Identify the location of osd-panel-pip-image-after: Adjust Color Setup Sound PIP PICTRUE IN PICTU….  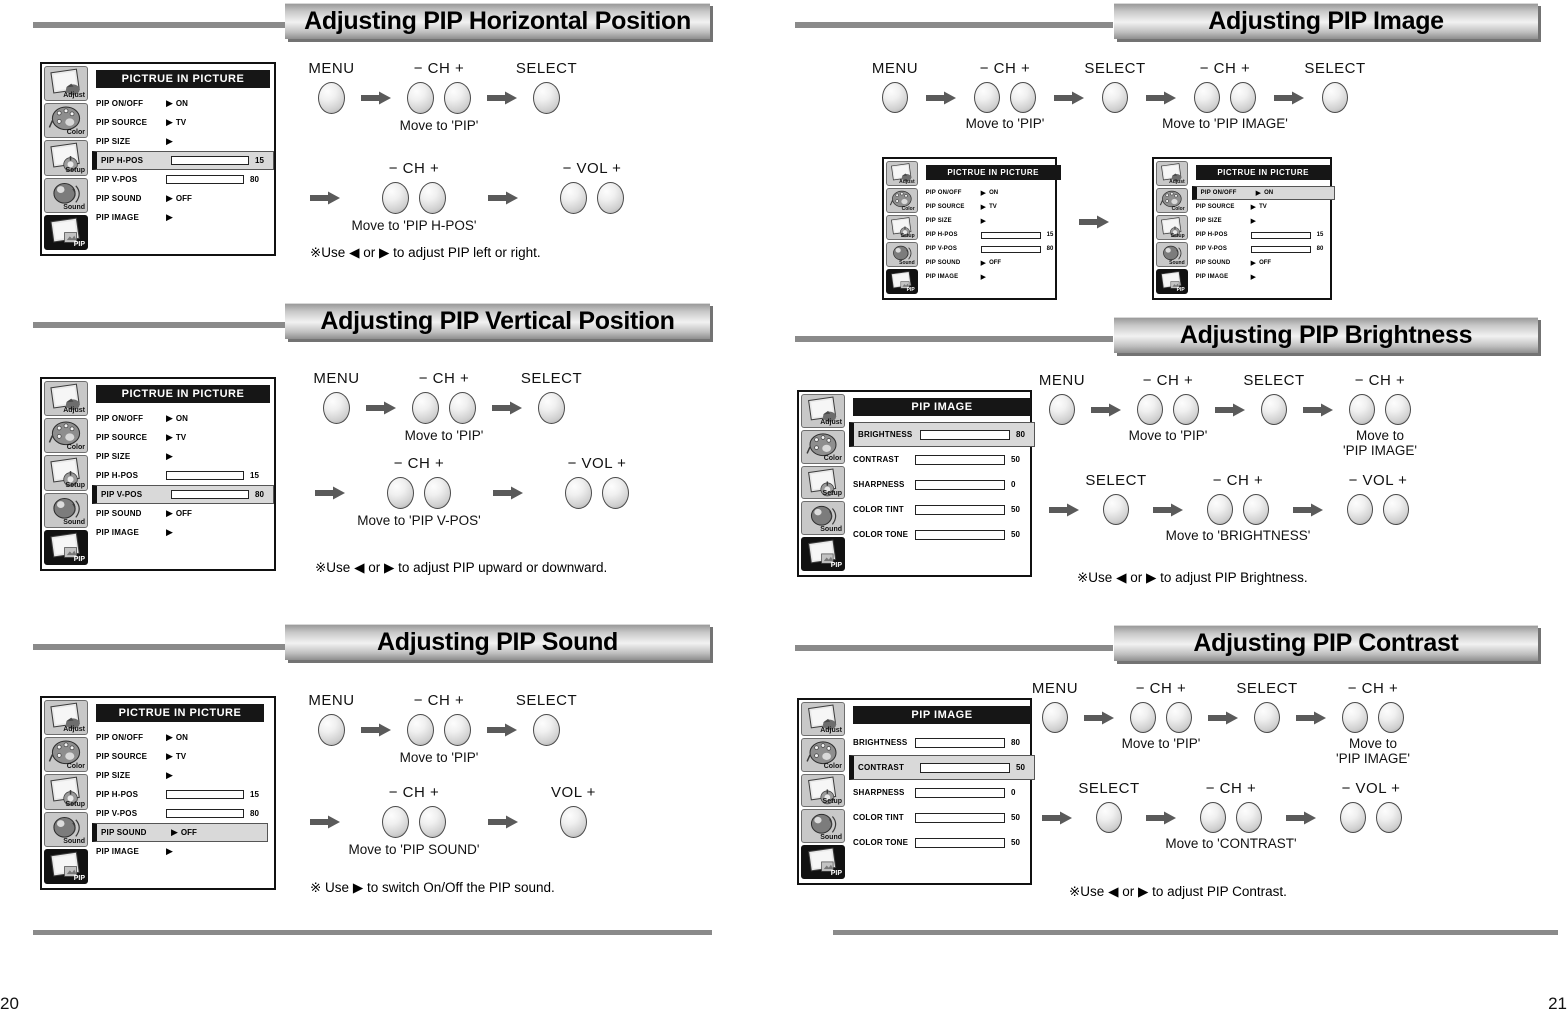
(1243, 228).